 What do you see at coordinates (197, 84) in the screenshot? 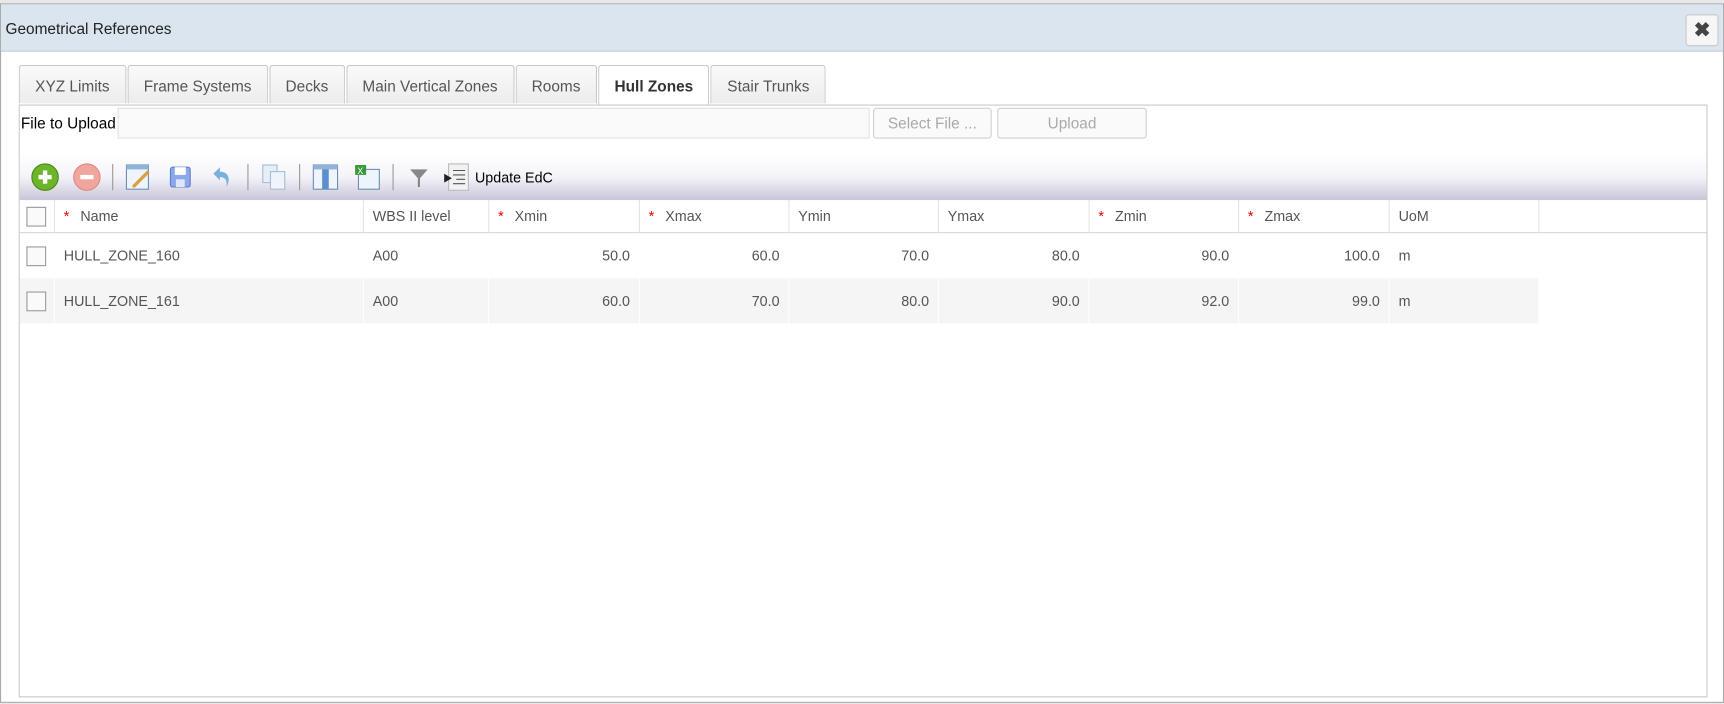
I see `tab-frame-systems: Frame Systems` at bounding box center [197, 84].